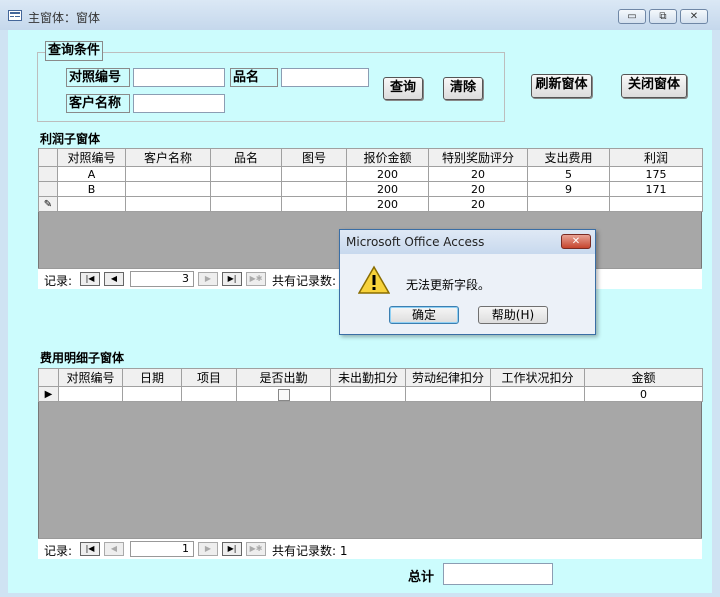  Describe the element at coordinates (663, 16) in the screenshot. I see `restore-button: ⧉` at that location.